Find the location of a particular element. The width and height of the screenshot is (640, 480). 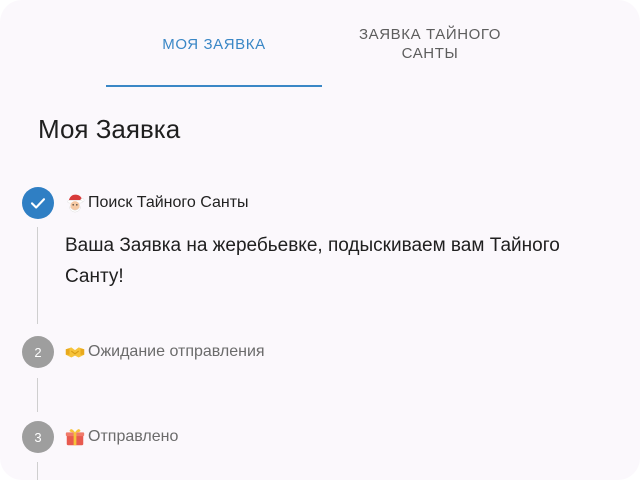

tab-secret-santa-request-label: Заявка Тайного Санты is located at coordinates (430, 44).